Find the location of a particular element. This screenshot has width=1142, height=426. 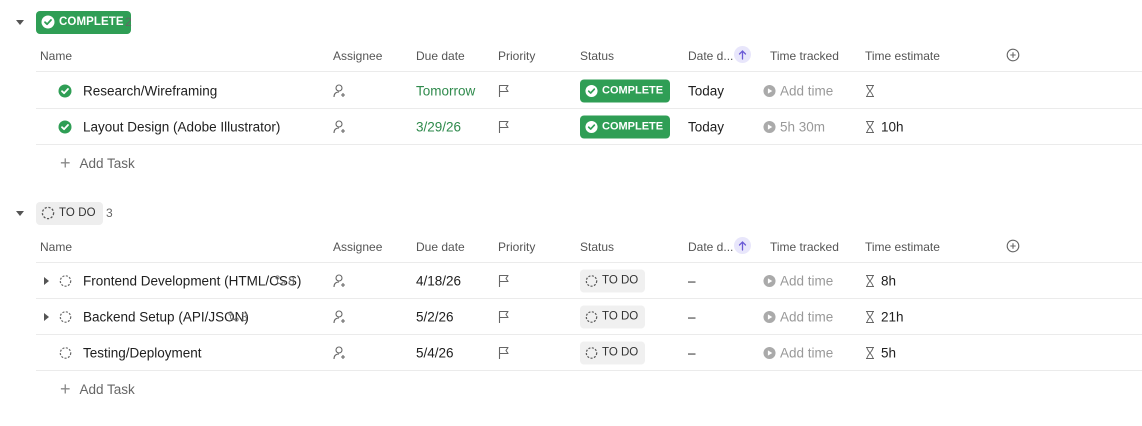

task-name: Frontend Development (HTML/CSS) is located at coordinates (192, 280).